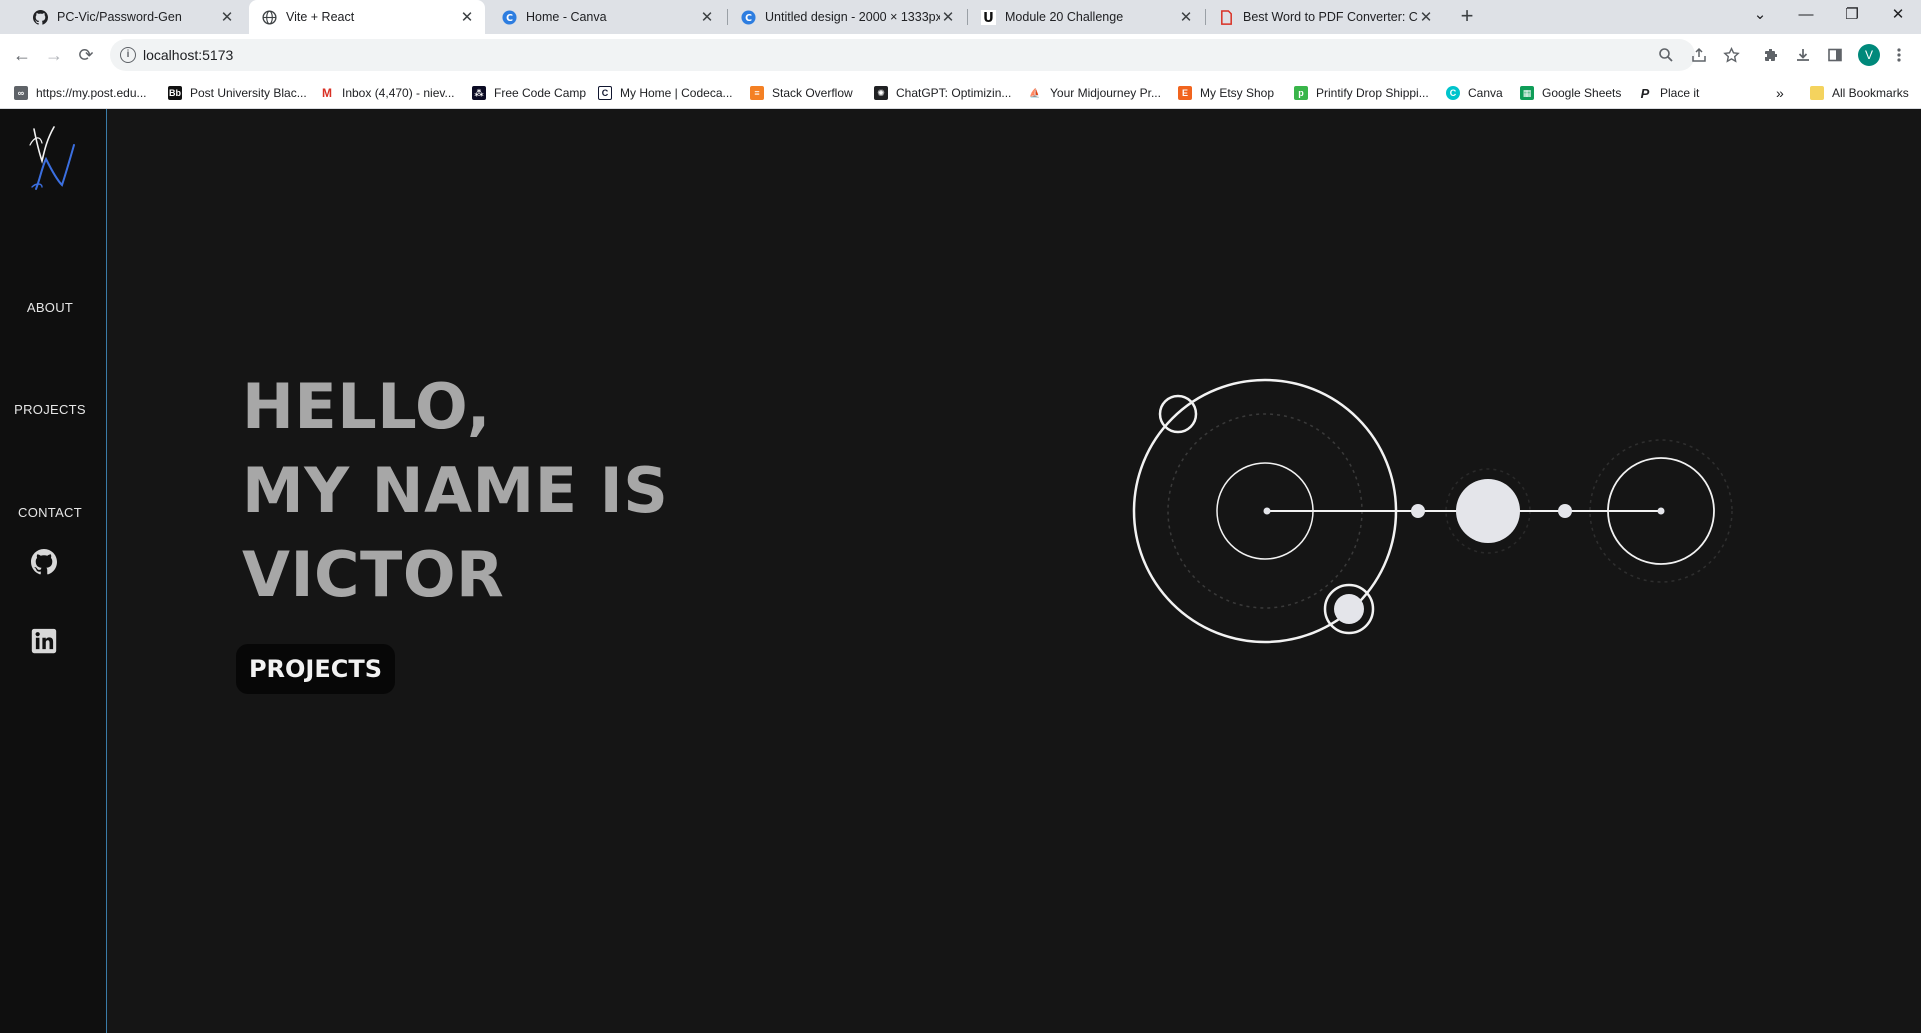 This screenshot has width=1921, height=1033. I want to click on tab-title: Home - Canva, so click(566, 17).